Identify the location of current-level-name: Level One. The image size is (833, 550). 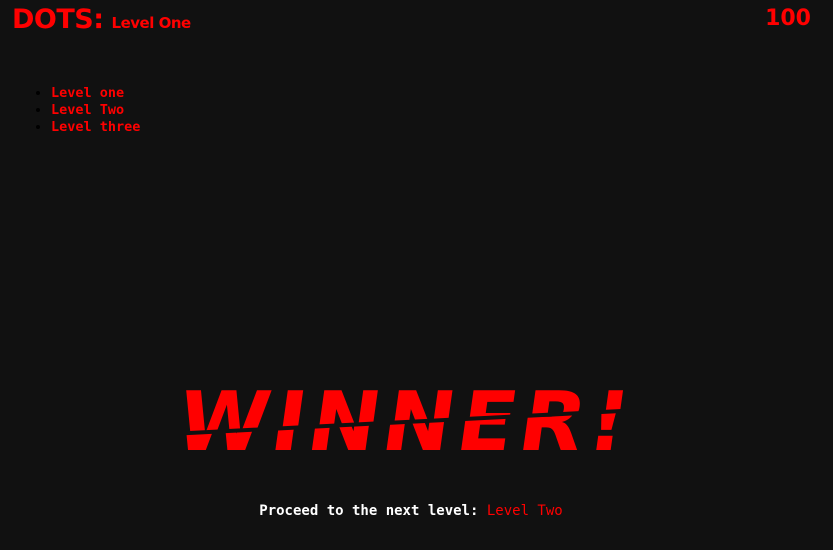
(151, 23).